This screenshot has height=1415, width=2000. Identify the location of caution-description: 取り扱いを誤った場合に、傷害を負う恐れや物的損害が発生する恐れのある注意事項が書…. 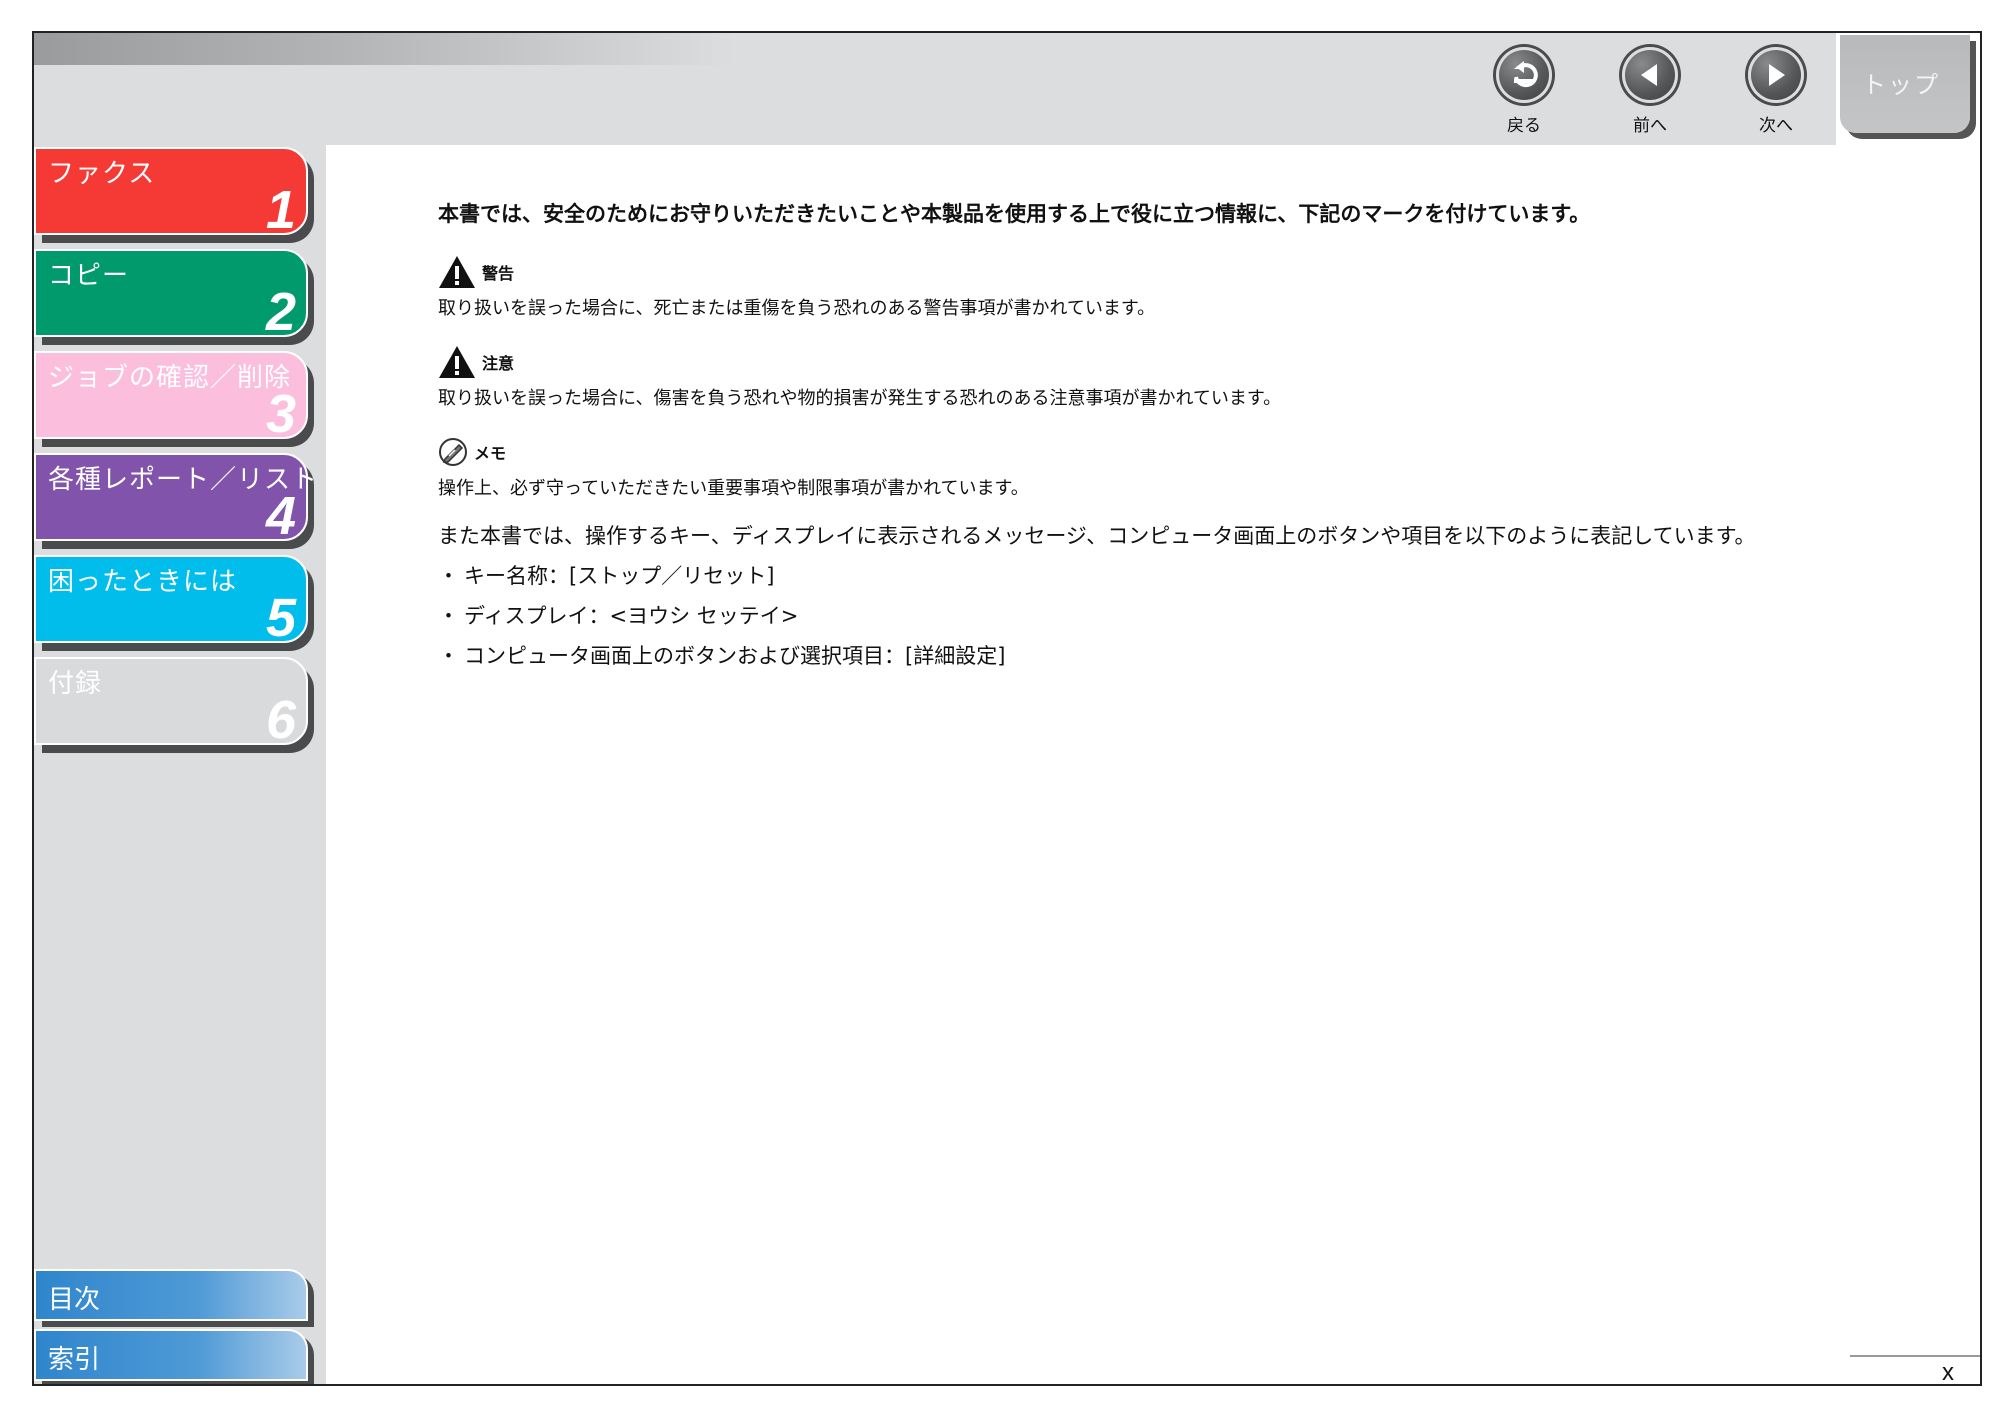
(860, 398).